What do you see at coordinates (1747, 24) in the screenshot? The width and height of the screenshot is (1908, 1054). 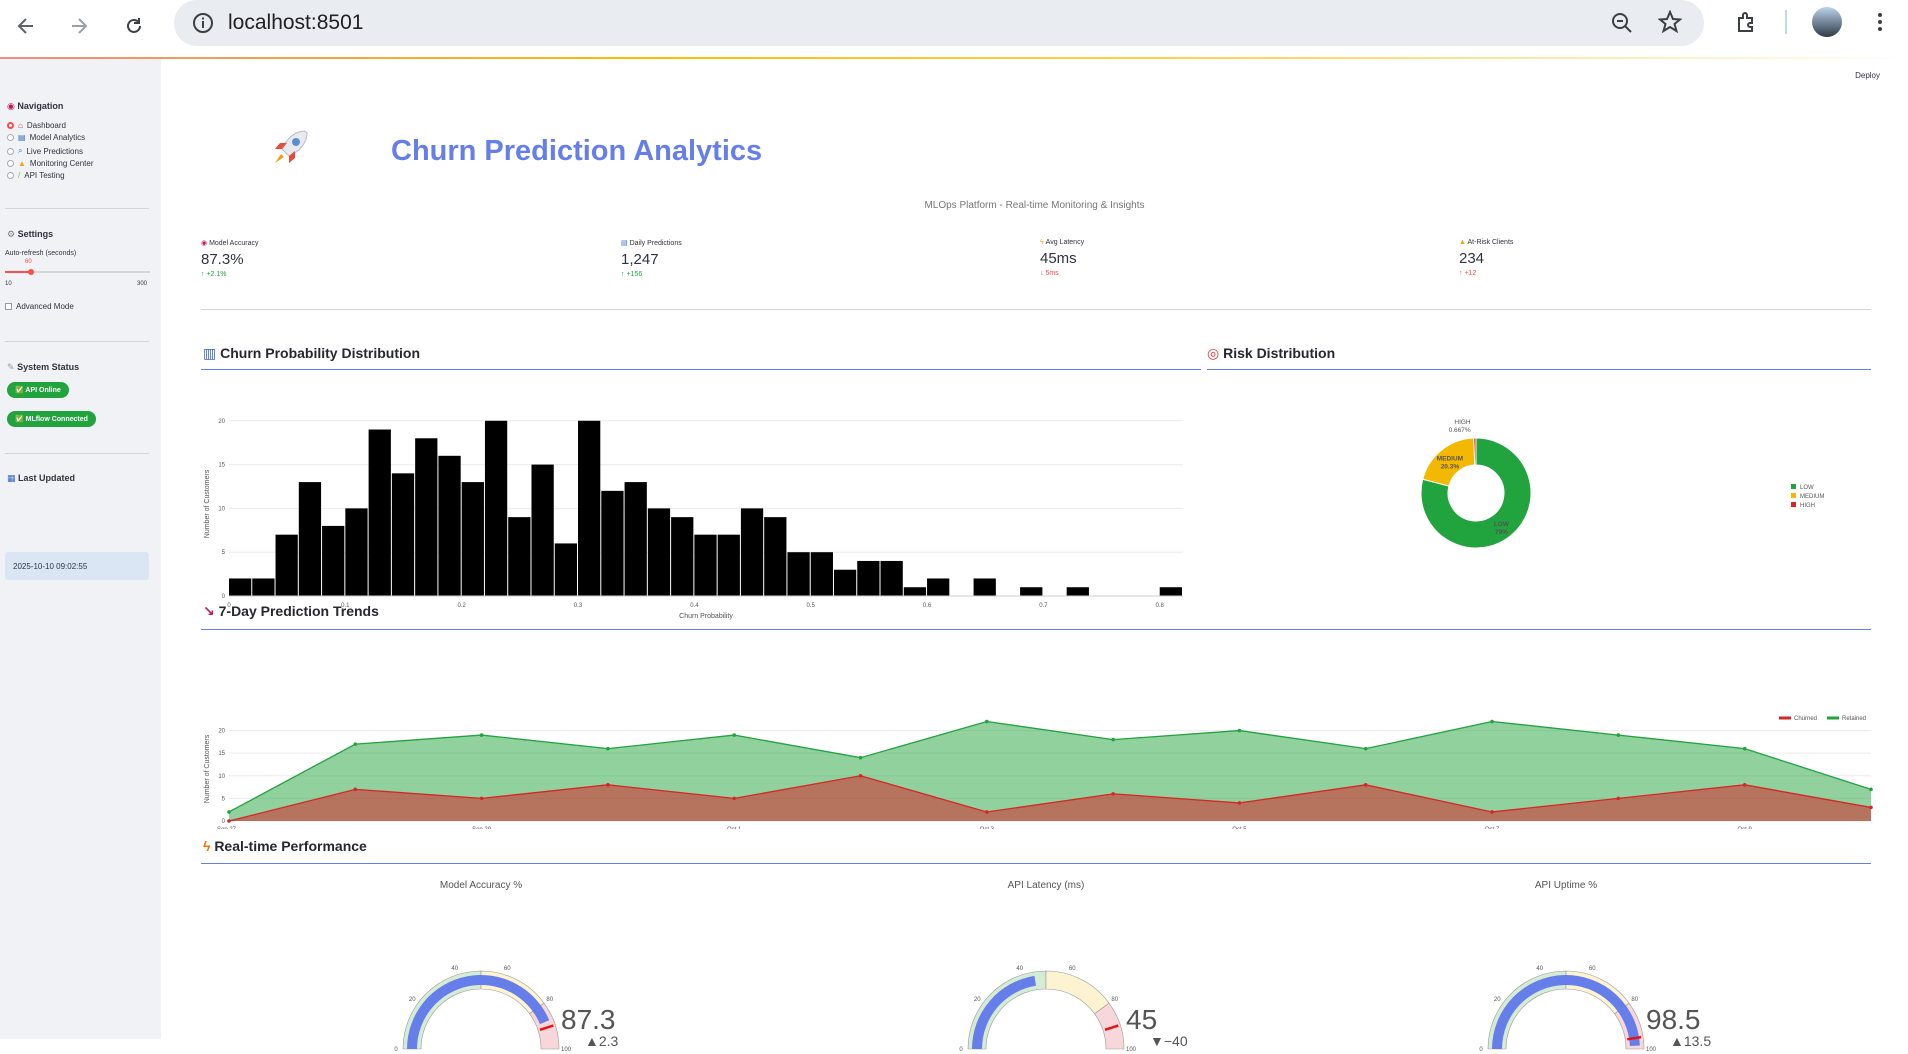 I see `extensions-icon` at bounding box center [1747, 24].